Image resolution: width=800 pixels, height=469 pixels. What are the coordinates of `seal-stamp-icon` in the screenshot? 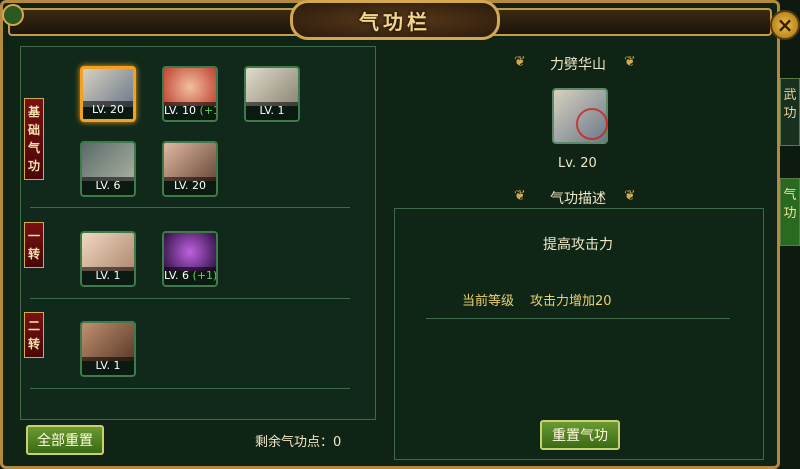 It's located at (592, 124).